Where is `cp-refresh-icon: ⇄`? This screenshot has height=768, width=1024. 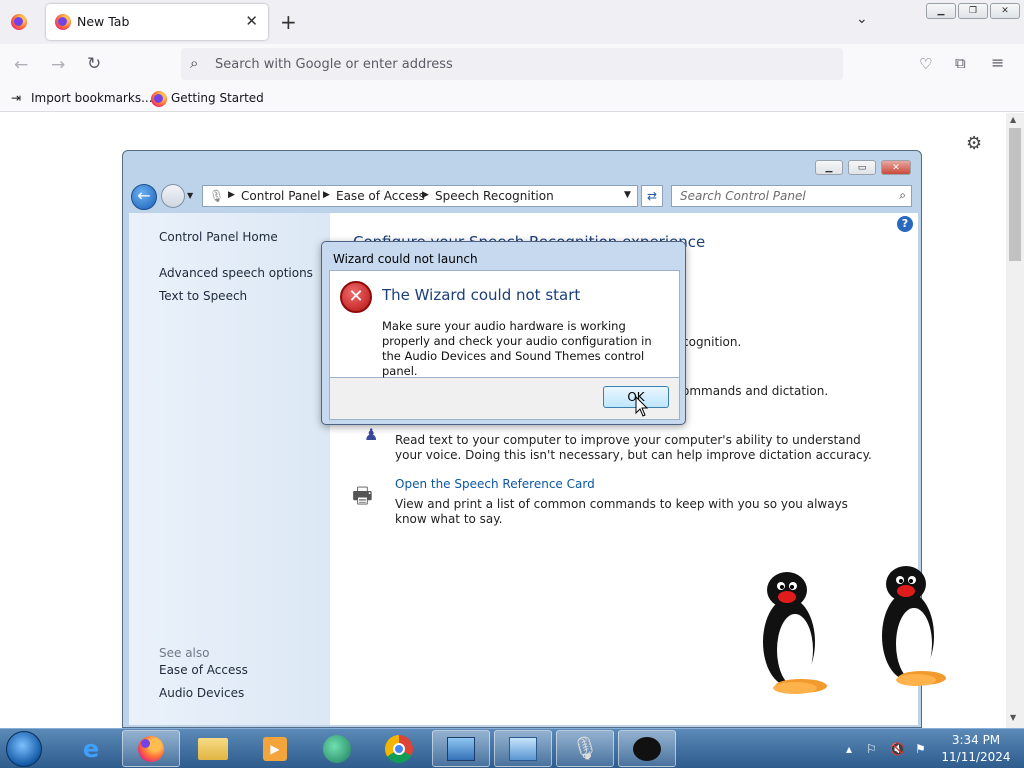
cp-refresh-icon: ⇄ is located at coordinates (652, 196).